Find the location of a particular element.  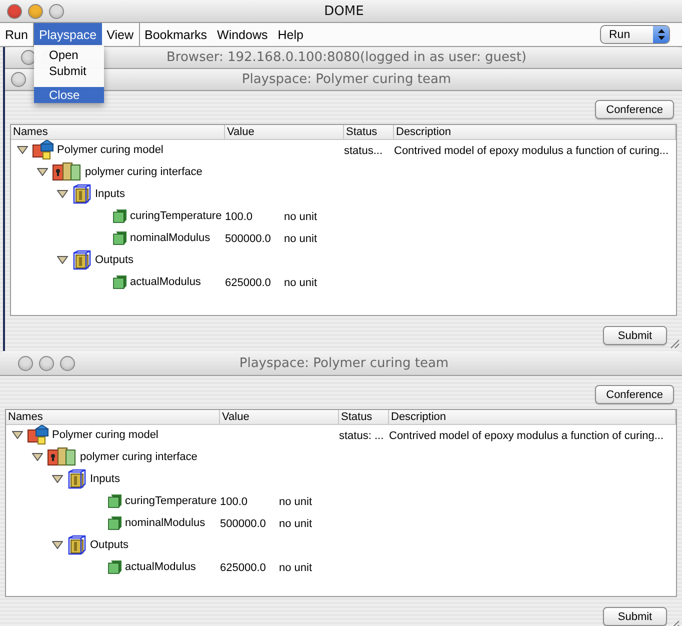

minimize-icon is located at coordinates (35, 11).